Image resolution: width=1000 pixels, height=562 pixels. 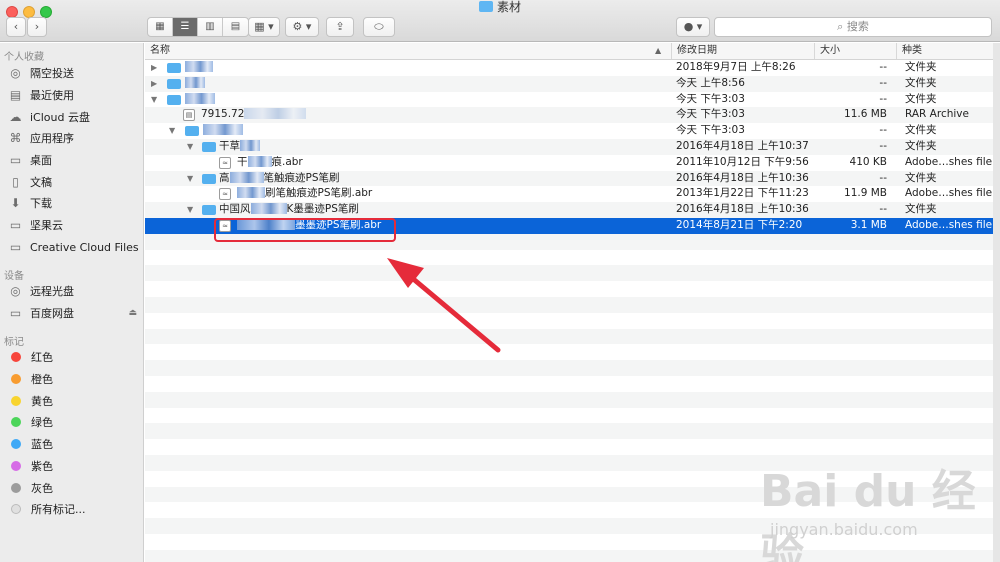 I want to click on annotation-arrow, so click(x=444, y=305).